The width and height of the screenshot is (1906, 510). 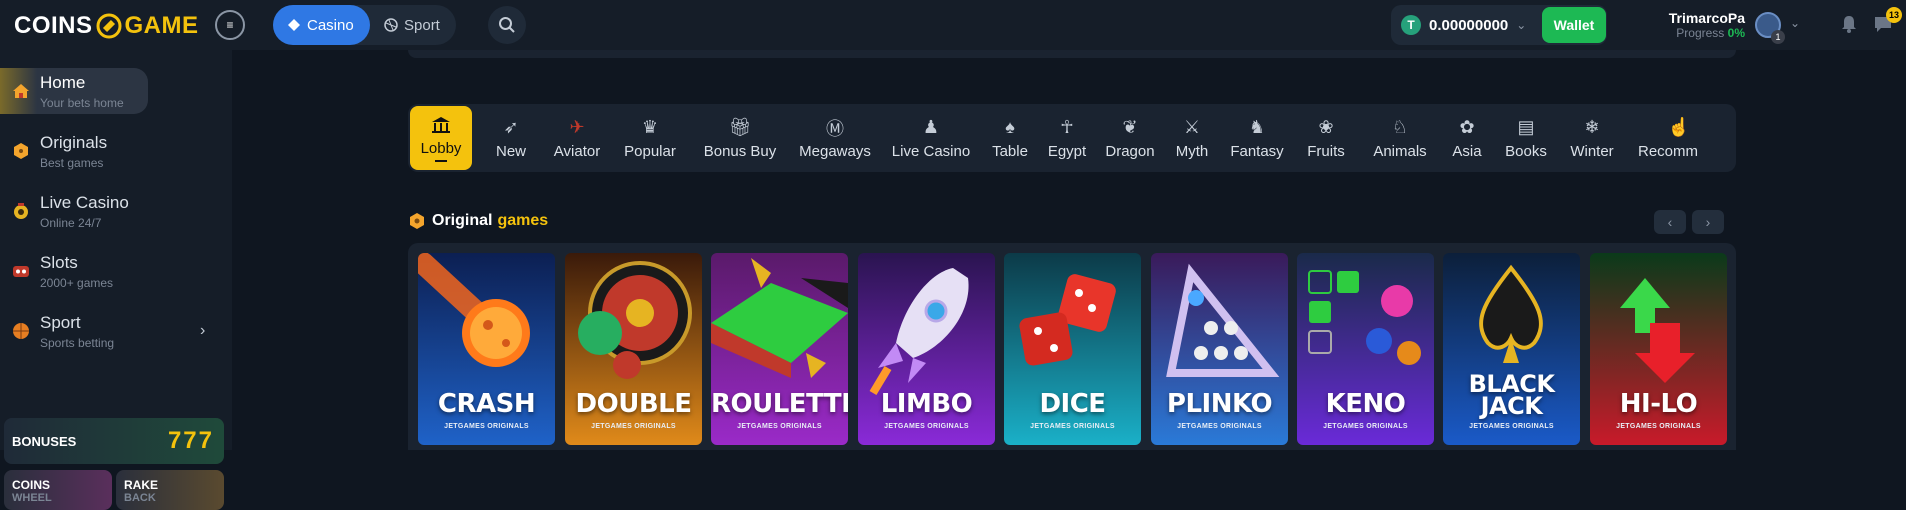 What do you see at coordinates (1469, 25) in the screenshot?
I see `balance-amount: 0.00000000` at bounding box center [1469, 25].